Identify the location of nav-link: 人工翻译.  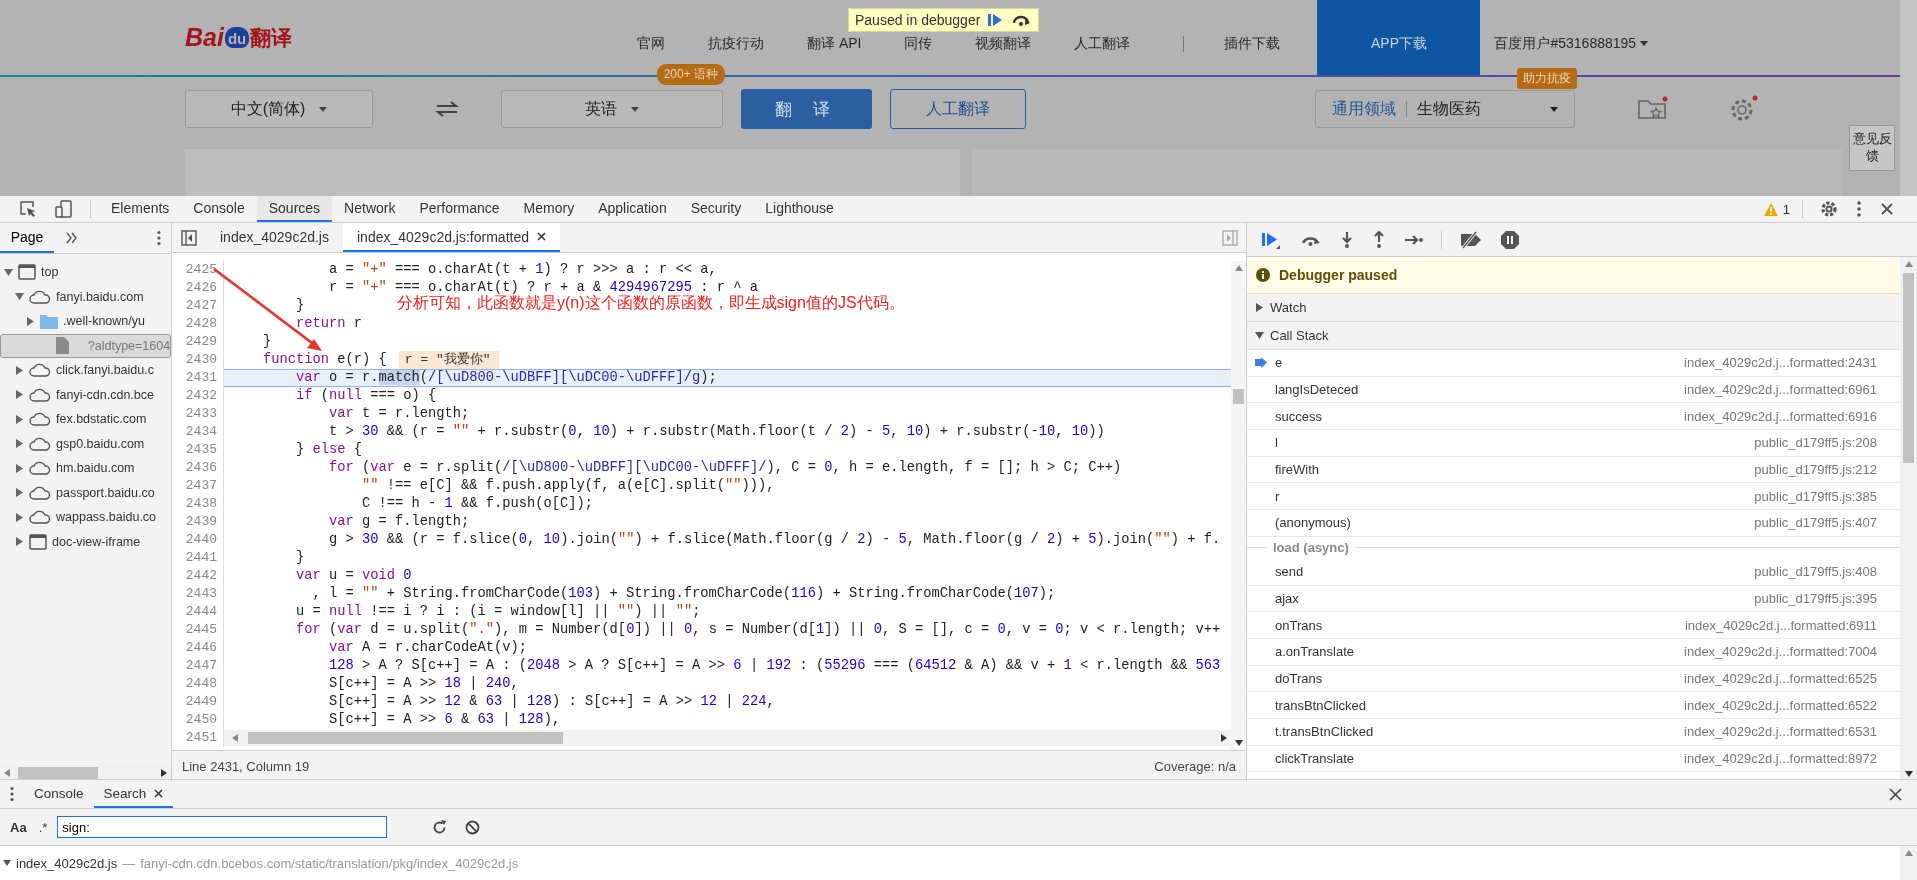
(1102, 43).